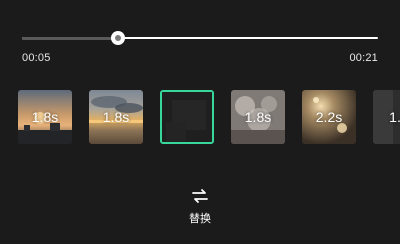 The height and width of the screenshot is (244, 400). I want to click on current-time: 00:05, so click(36, 58).